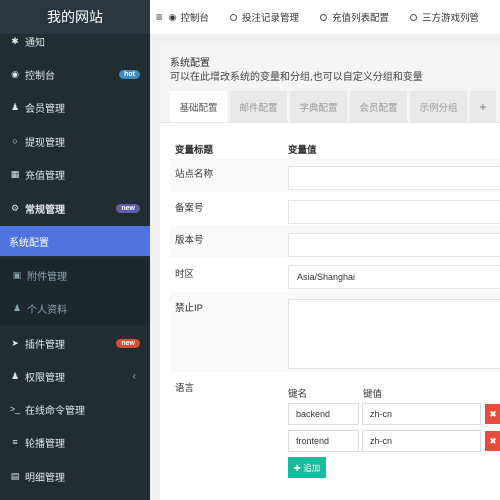 The height and width of the screenshot is (500, 500). I want to click on sidebar-item-members: ♟ 会员管理, so click(75, 107).